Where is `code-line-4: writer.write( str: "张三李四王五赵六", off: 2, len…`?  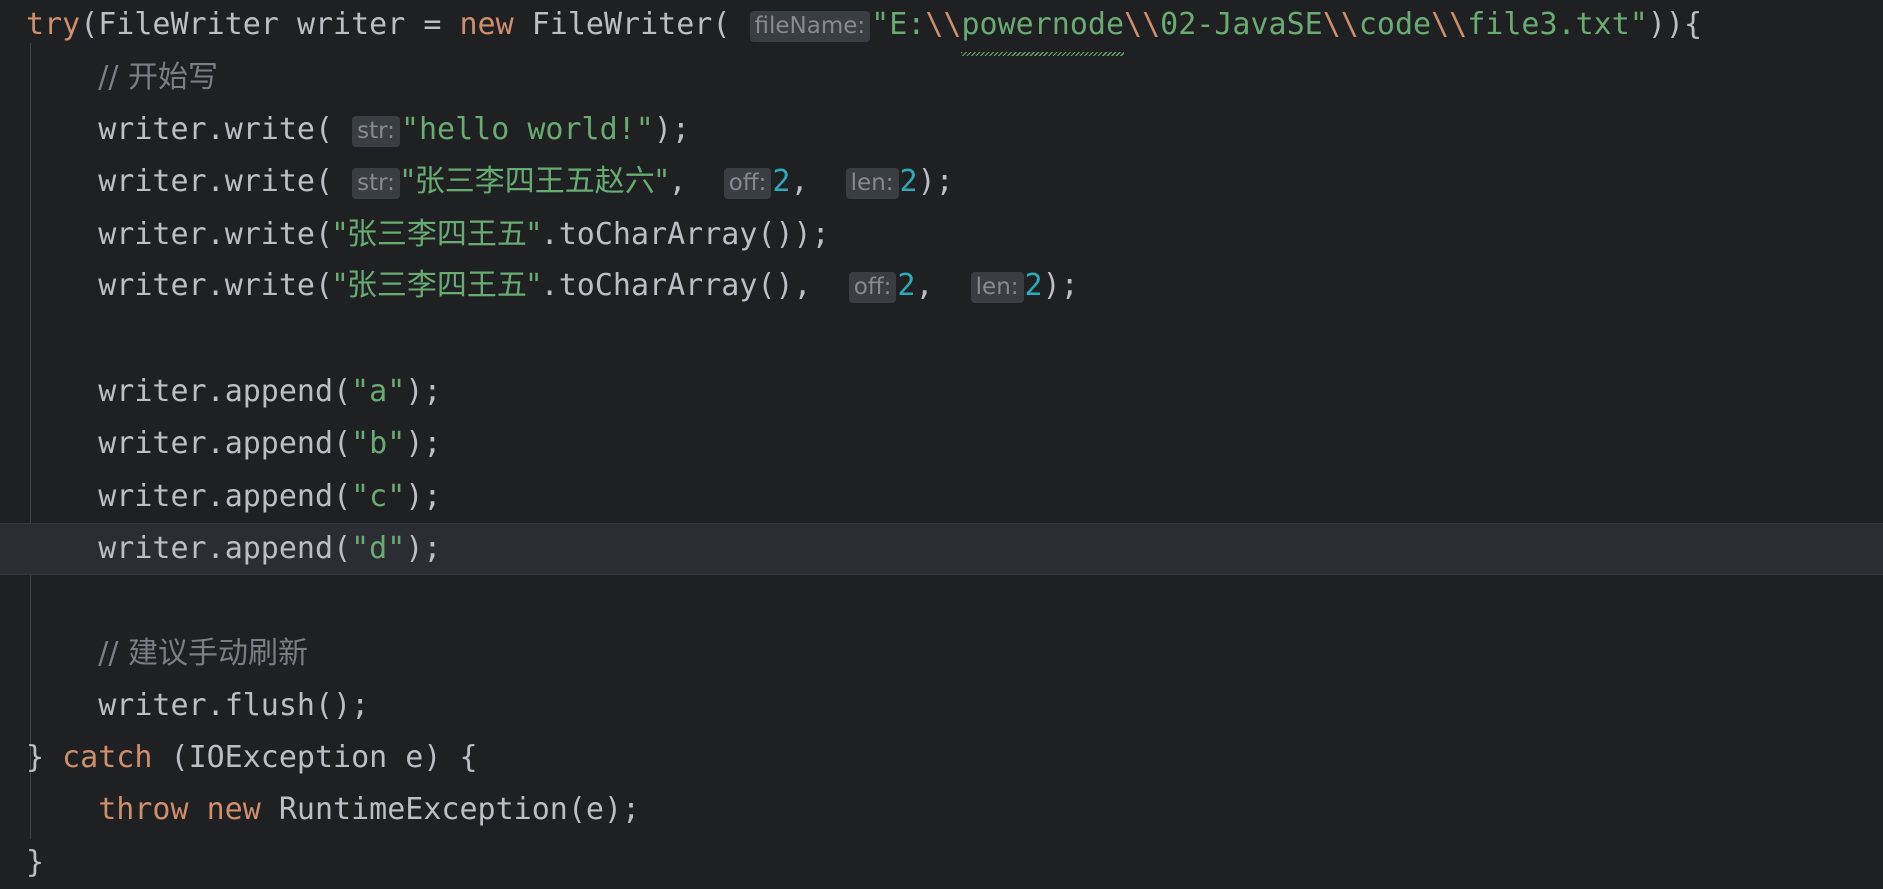
code-line-4: writer.write( str: "张三李四王五赵六", off: 2, len… is located at coordinates (941, 183).